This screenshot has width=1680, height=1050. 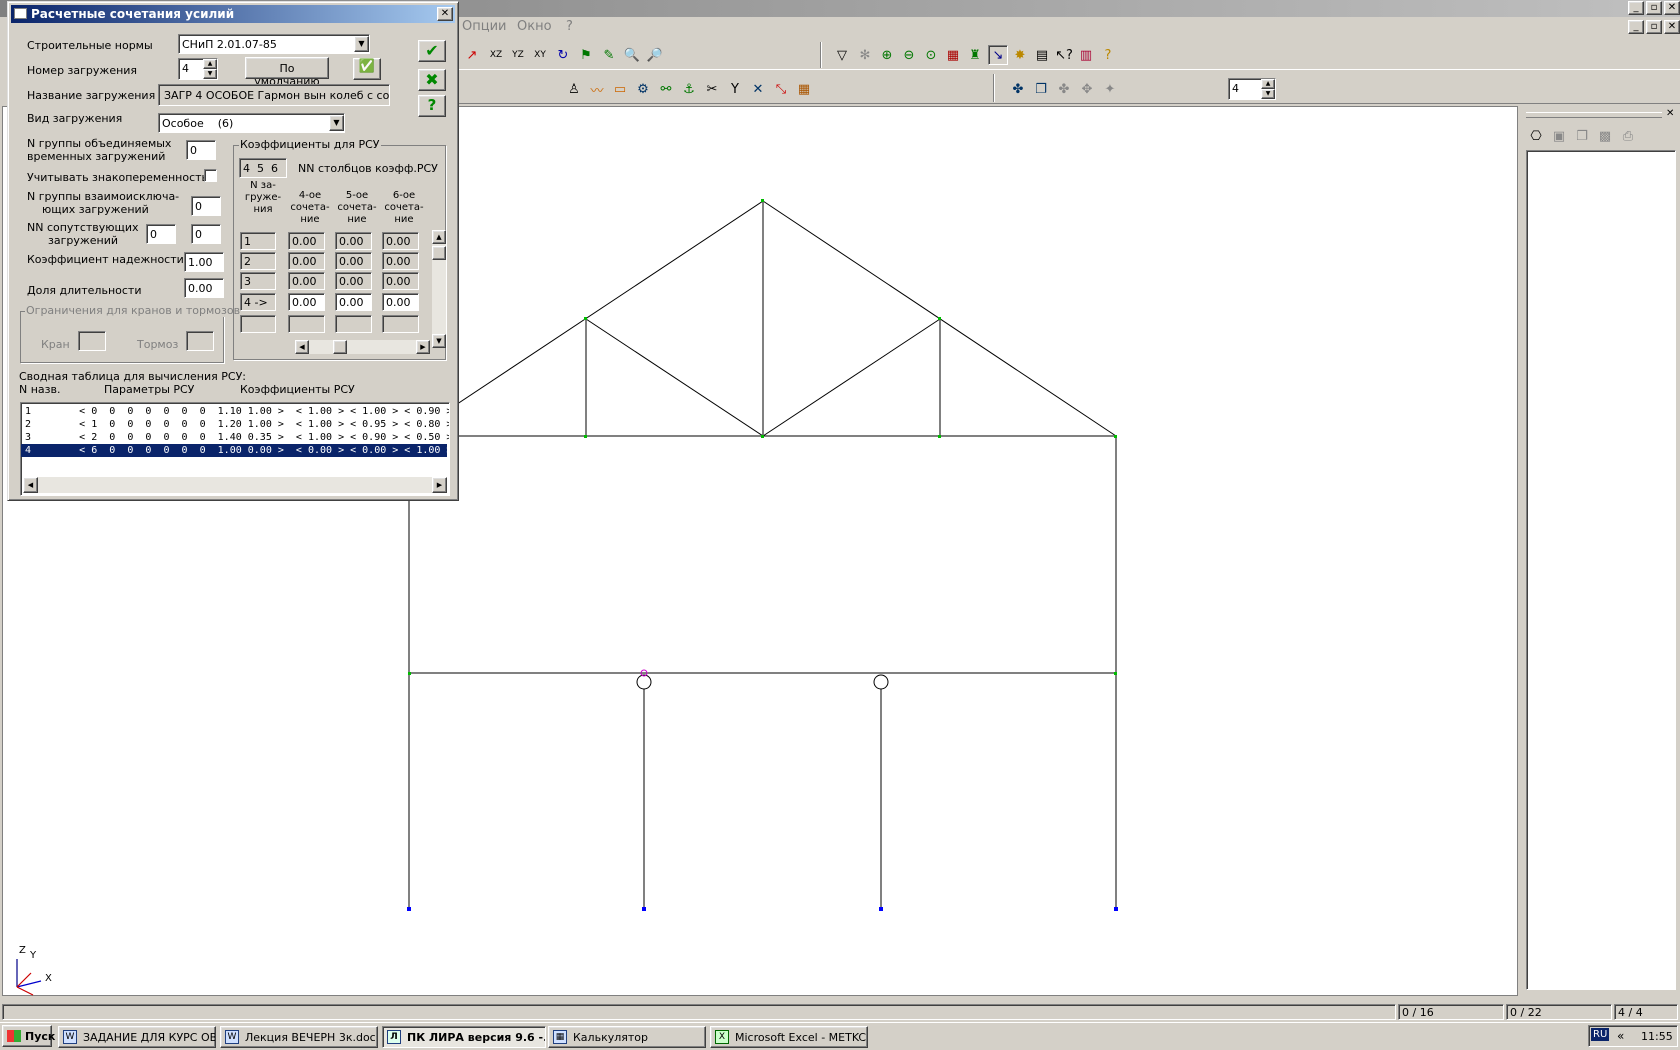 What do you see at coordinates (998, 55) in the screenshot?
I see `select-tool-icon: ↘` at bounding box center [998, 55].